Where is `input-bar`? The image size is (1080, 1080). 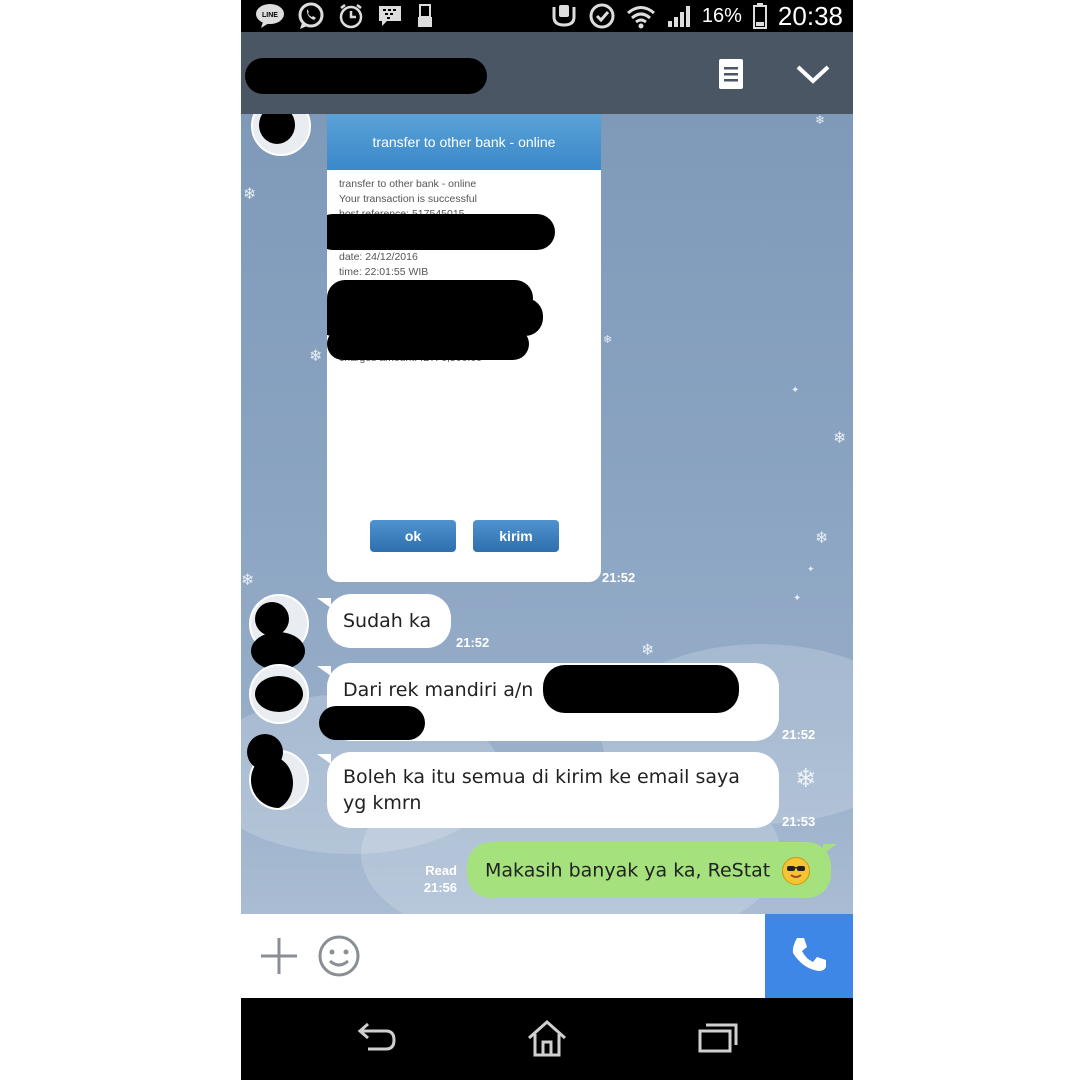
input-bar is located at coordinates (547, 956).